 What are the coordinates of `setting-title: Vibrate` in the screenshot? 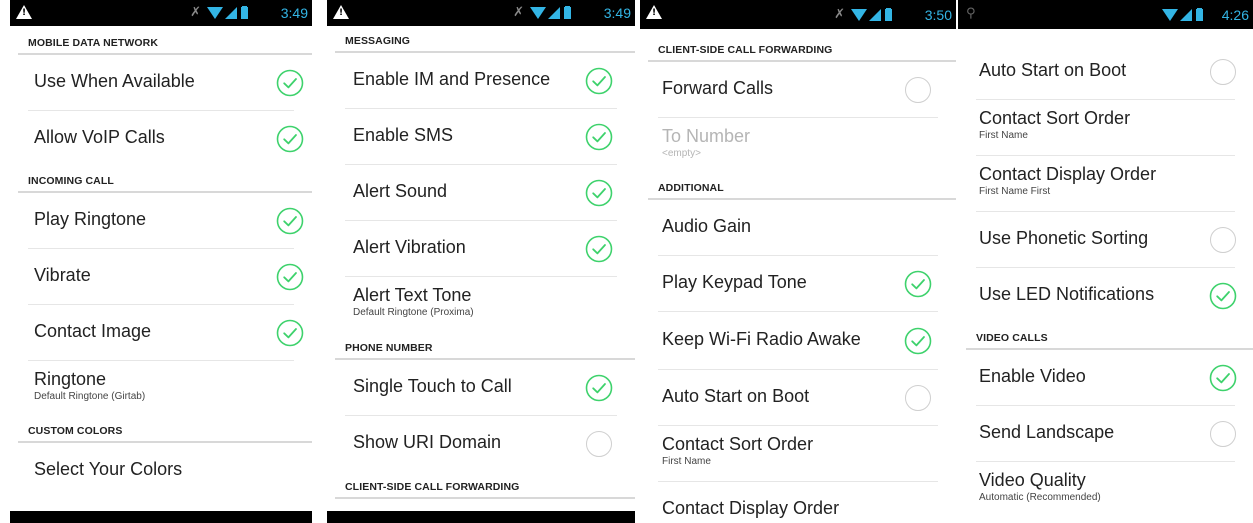 It's located at (62, 275).